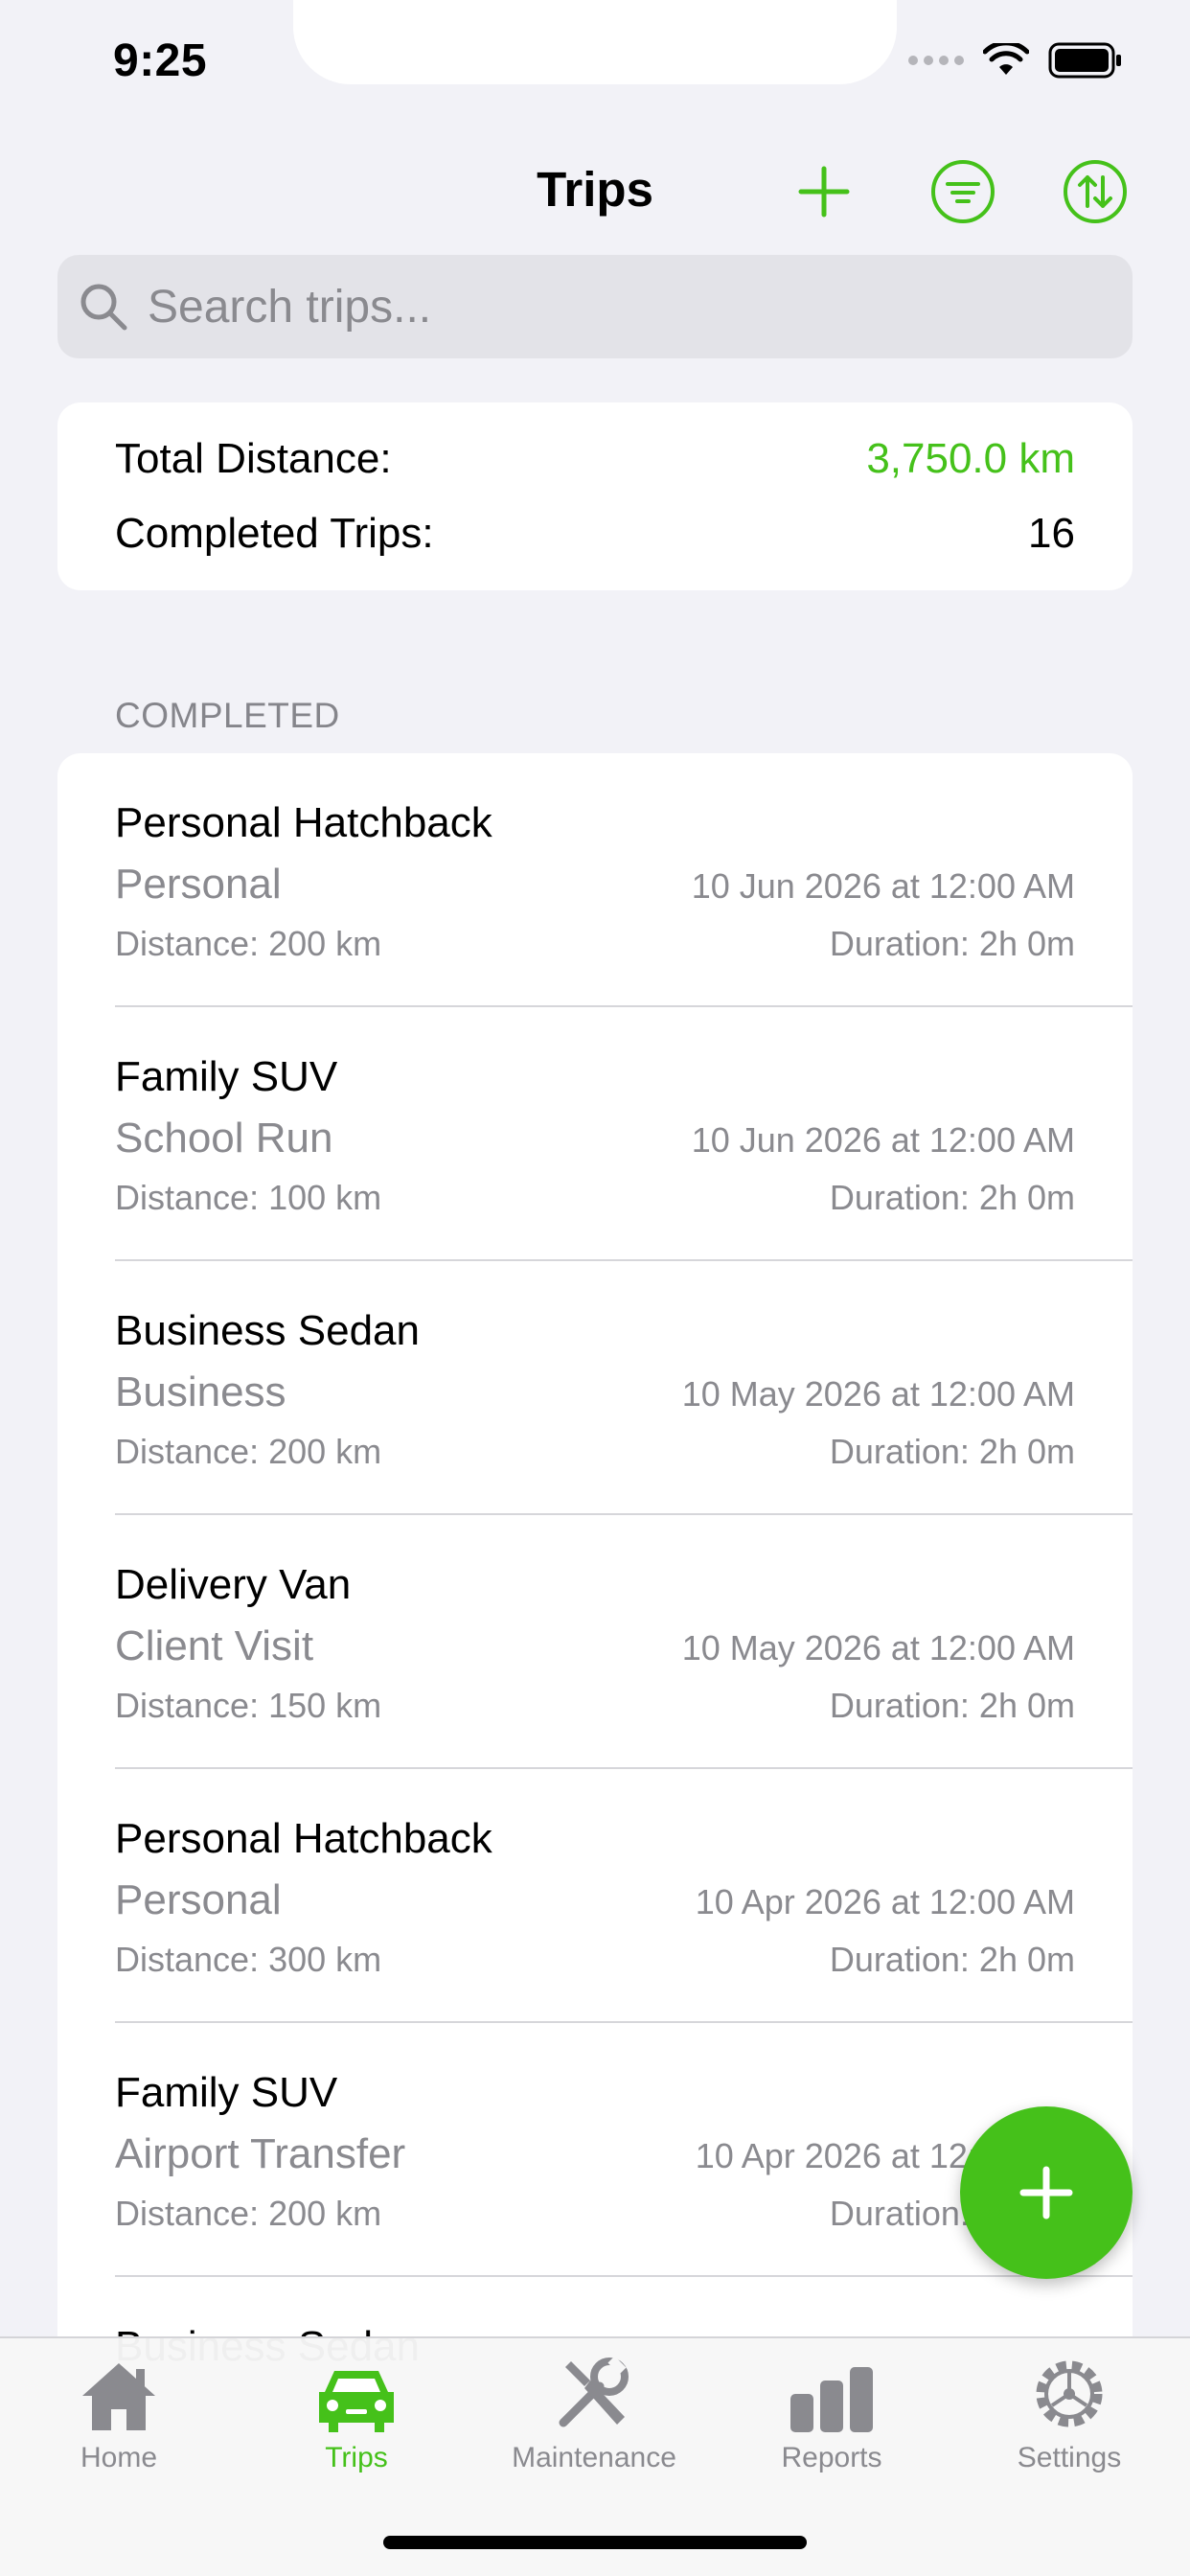 The width and height of the screenshot is (1190, 2576). I want to click on trip-vehicle: Business Sedan, so click(267, 1330).